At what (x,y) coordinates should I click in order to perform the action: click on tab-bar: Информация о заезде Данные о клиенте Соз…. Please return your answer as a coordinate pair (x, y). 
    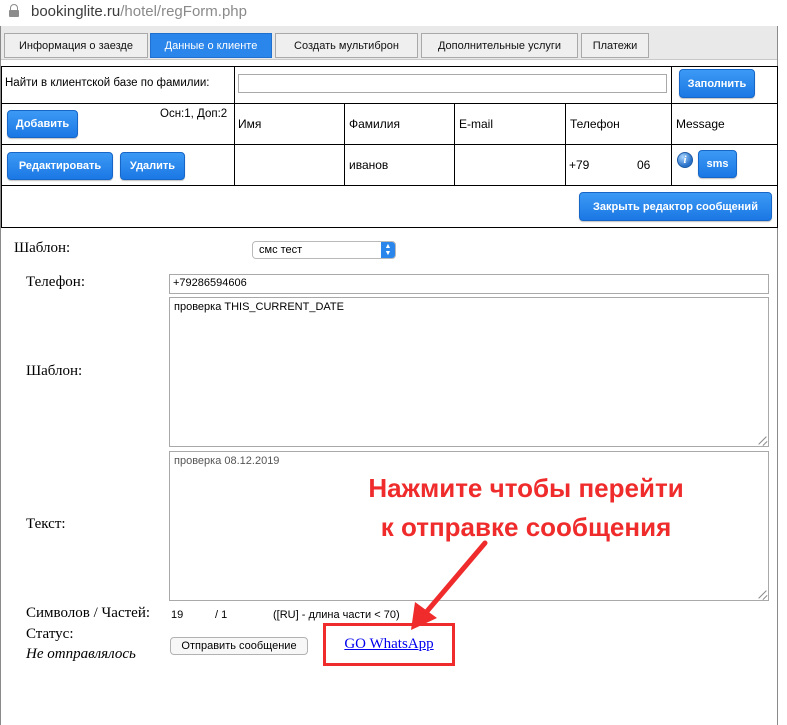
    Looking at the image, I should click on (389, 43).